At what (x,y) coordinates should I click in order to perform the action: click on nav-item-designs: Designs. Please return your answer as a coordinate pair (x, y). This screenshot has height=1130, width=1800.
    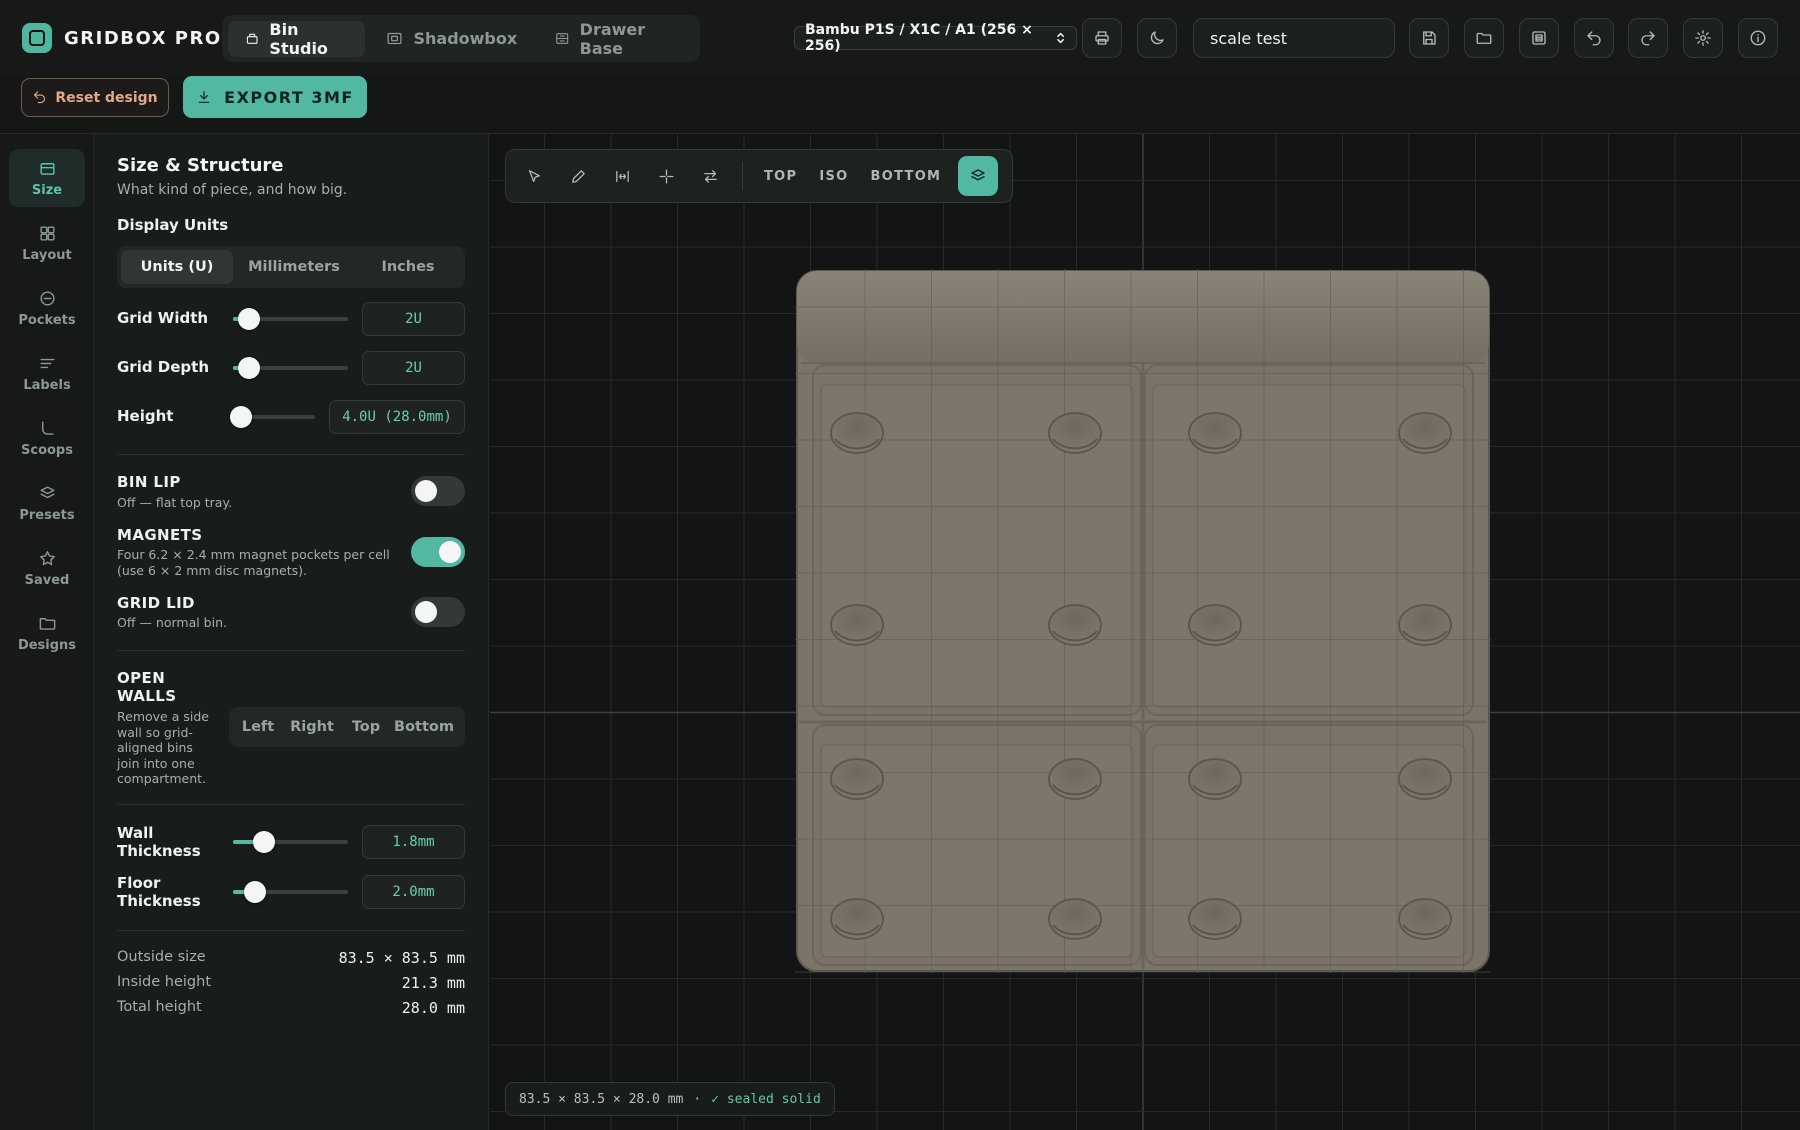
    Looking at the image, I should click on (47, 633).